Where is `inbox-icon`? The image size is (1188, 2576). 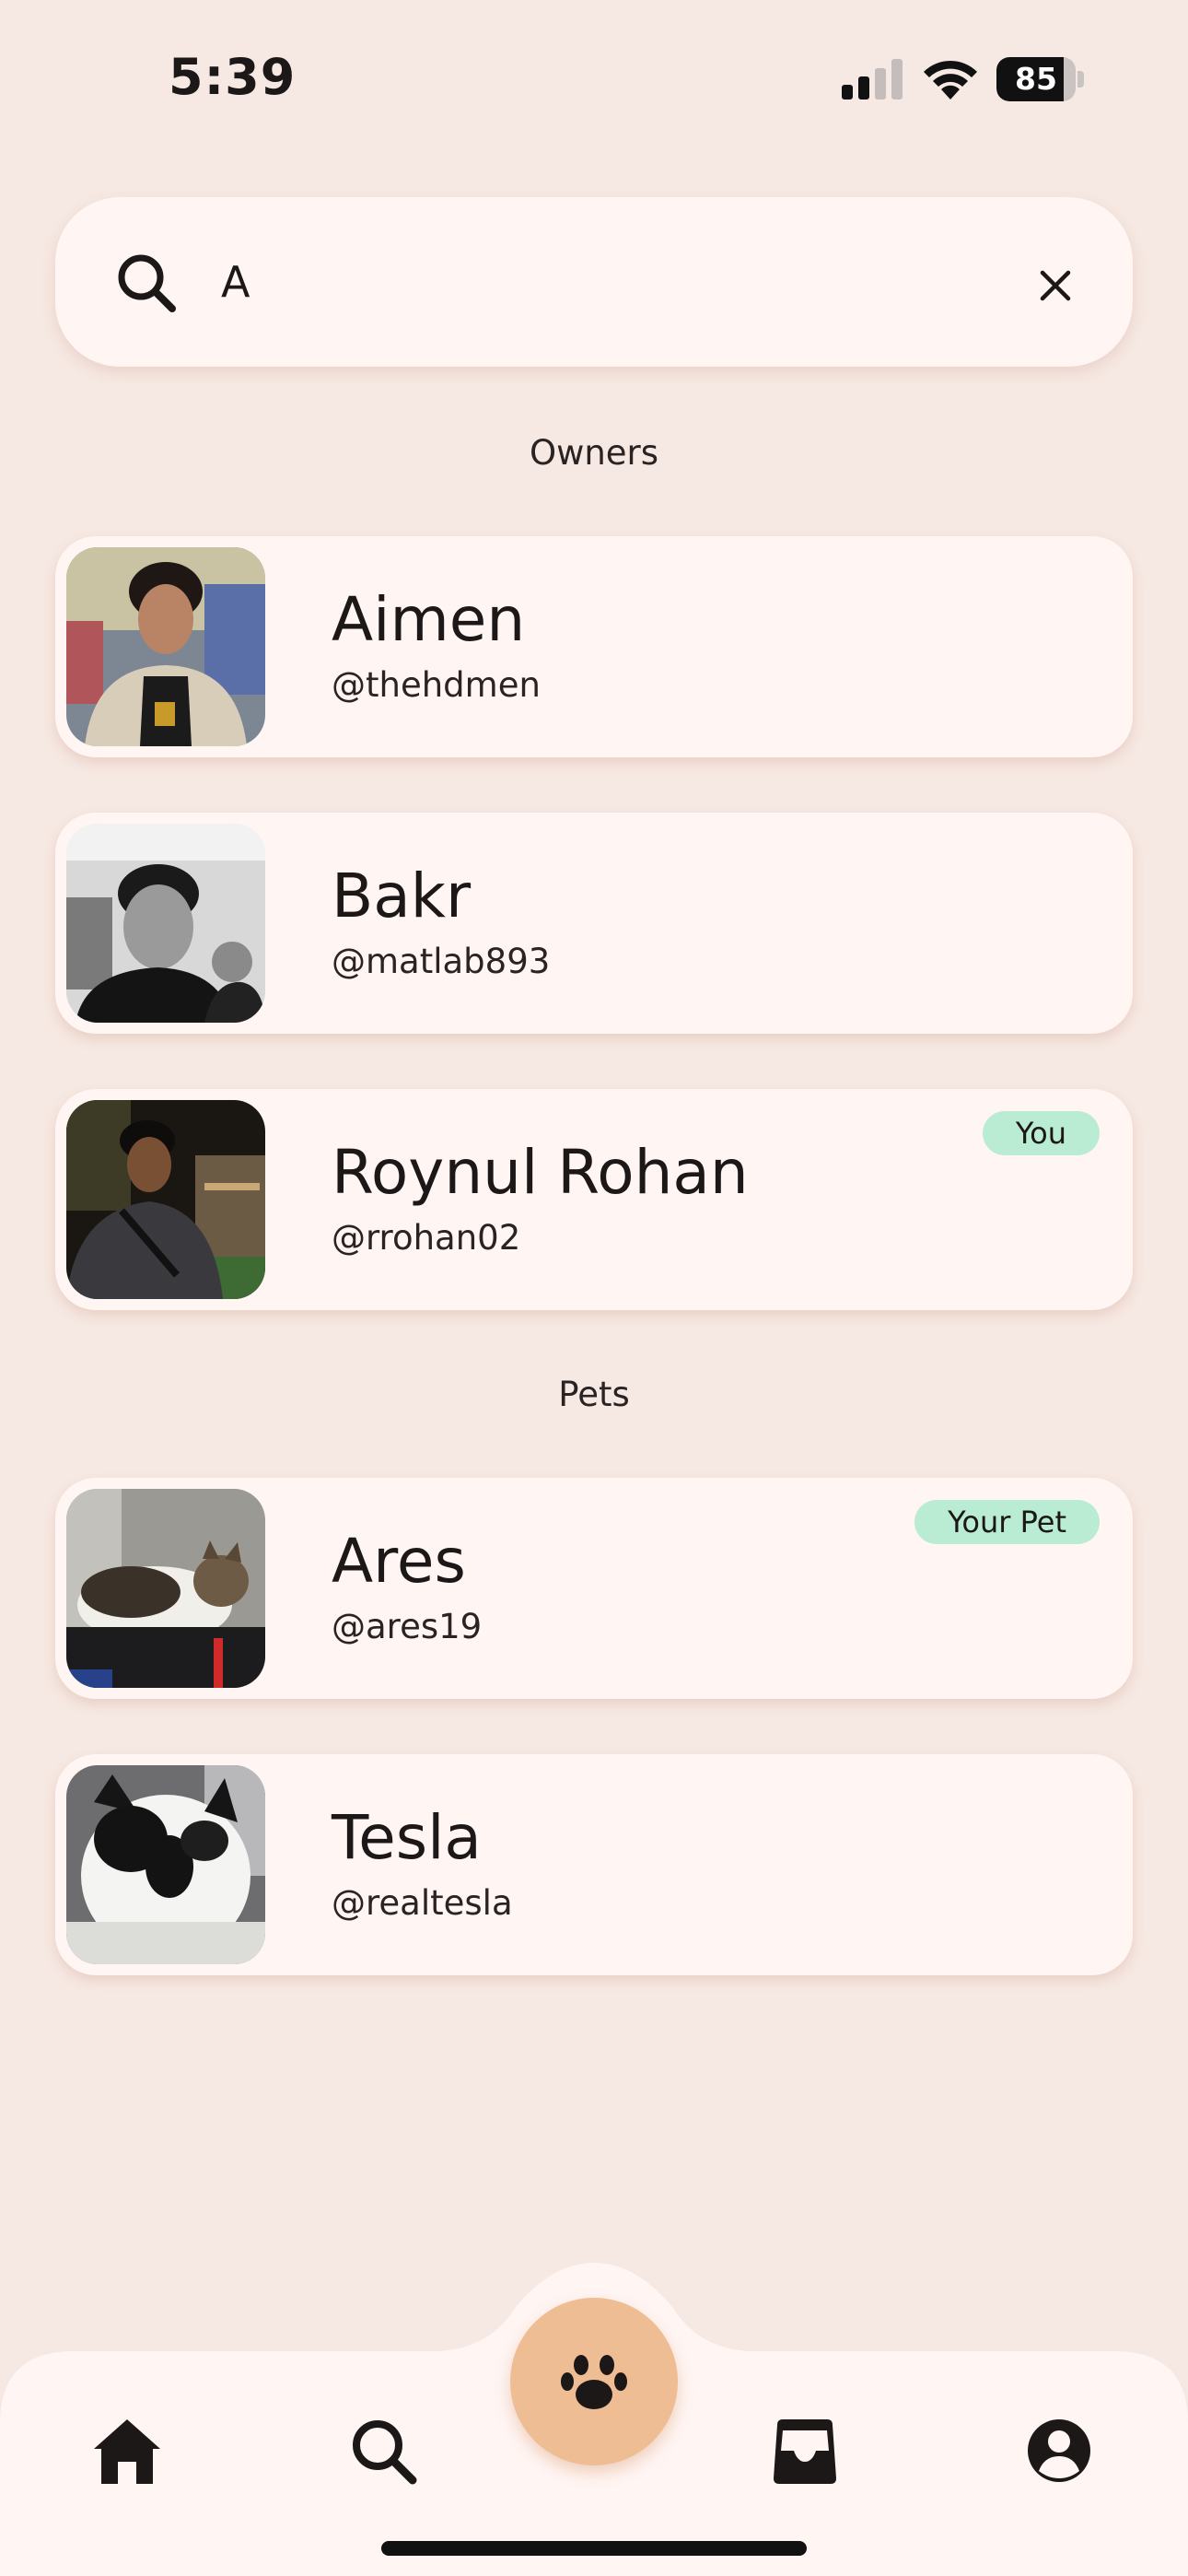 inbox-icon is located at coordinates (805, 2451).